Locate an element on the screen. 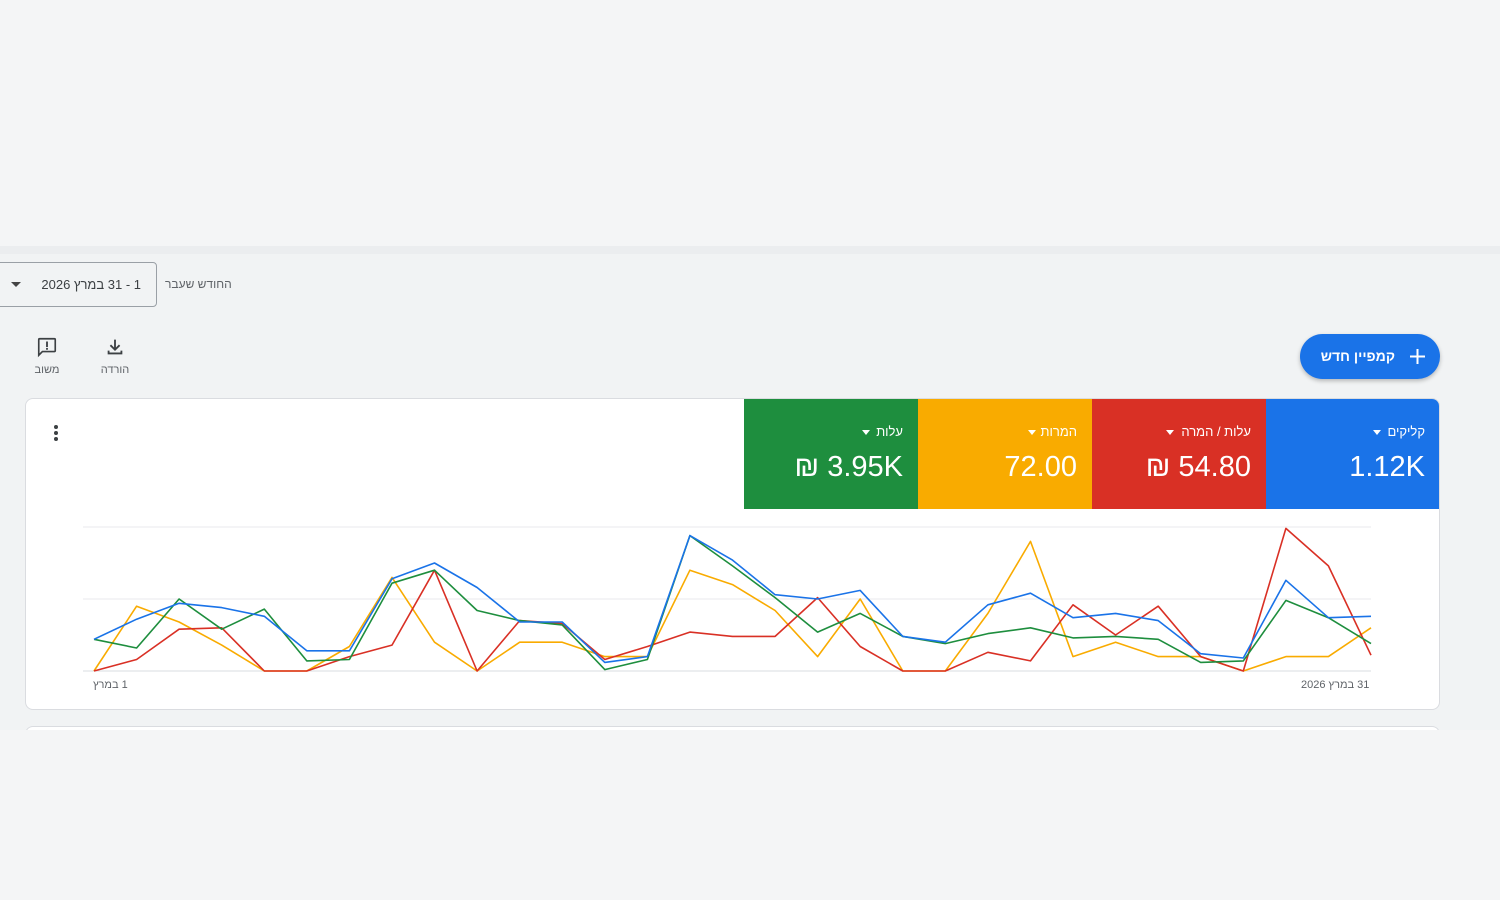  metric-value: ₪ 3.95K is located at coordinates (848, 467).